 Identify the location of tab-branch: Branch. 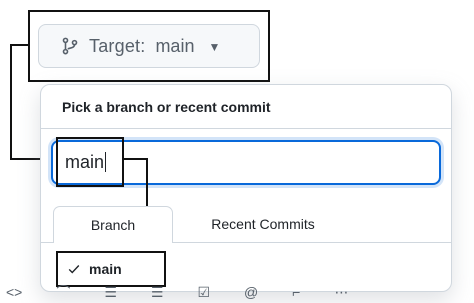
(113, 224).